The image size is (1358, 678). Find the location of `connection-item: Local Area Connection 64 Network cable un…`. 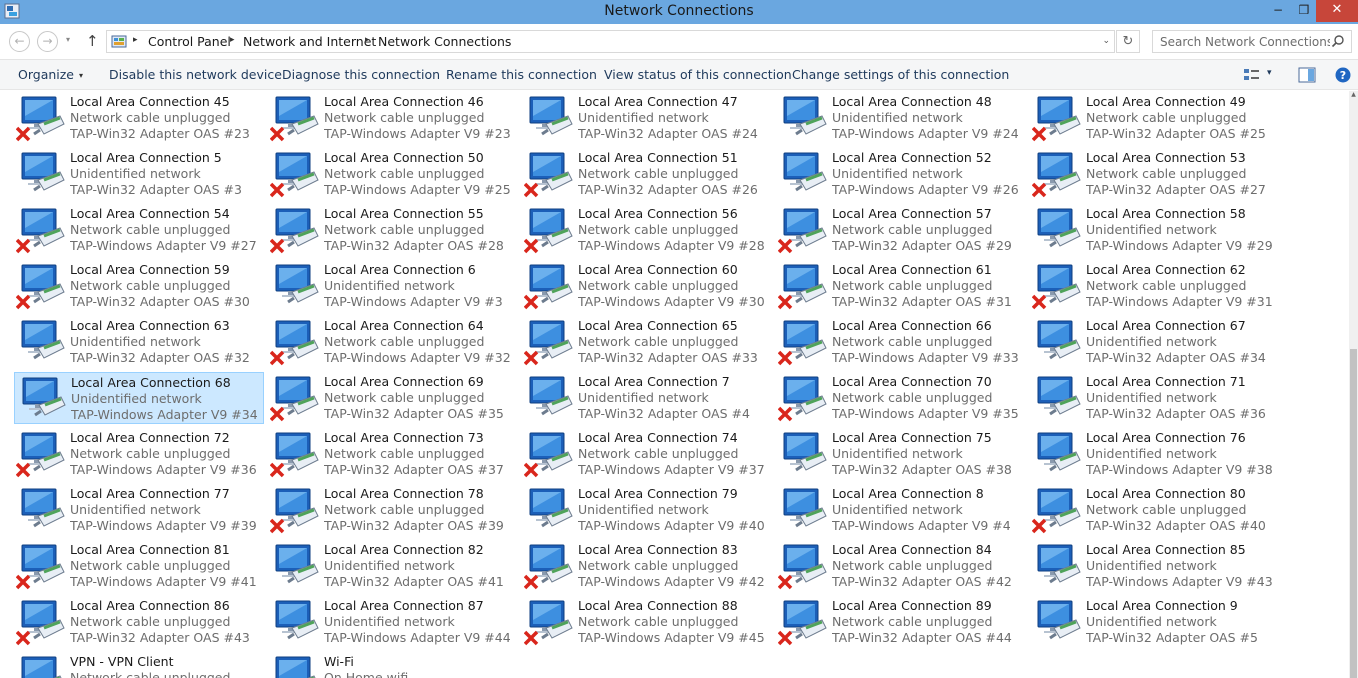

connection-item: Local Area Connection 64 Network cable un… is located at coordinates (393, 342).